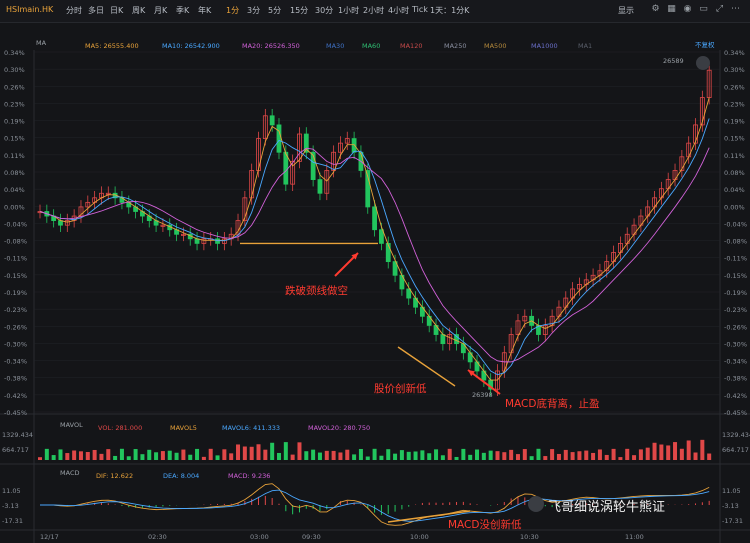  I want to click on x-tick-label: 03:00, so click(259, 537).